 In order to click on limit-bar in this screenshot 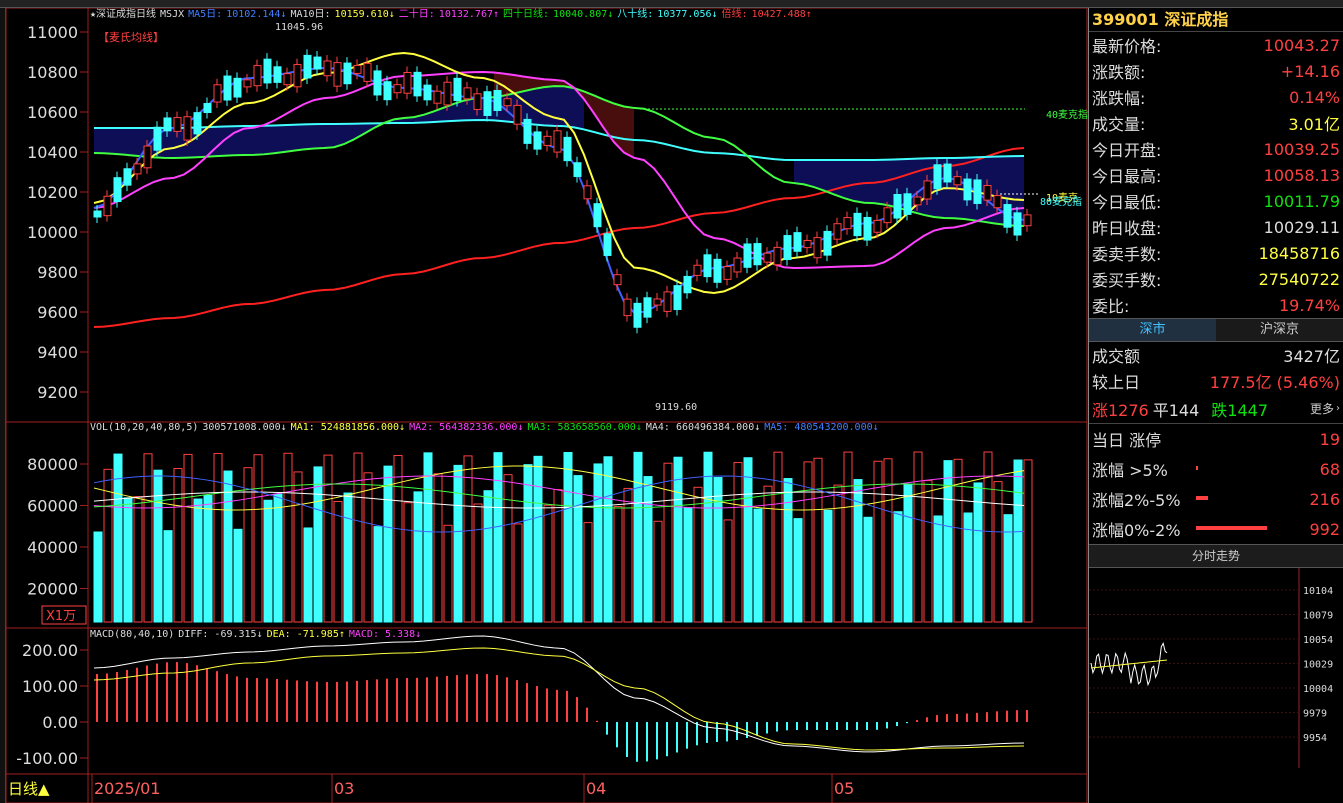, I will do `click(1202, 498)`.